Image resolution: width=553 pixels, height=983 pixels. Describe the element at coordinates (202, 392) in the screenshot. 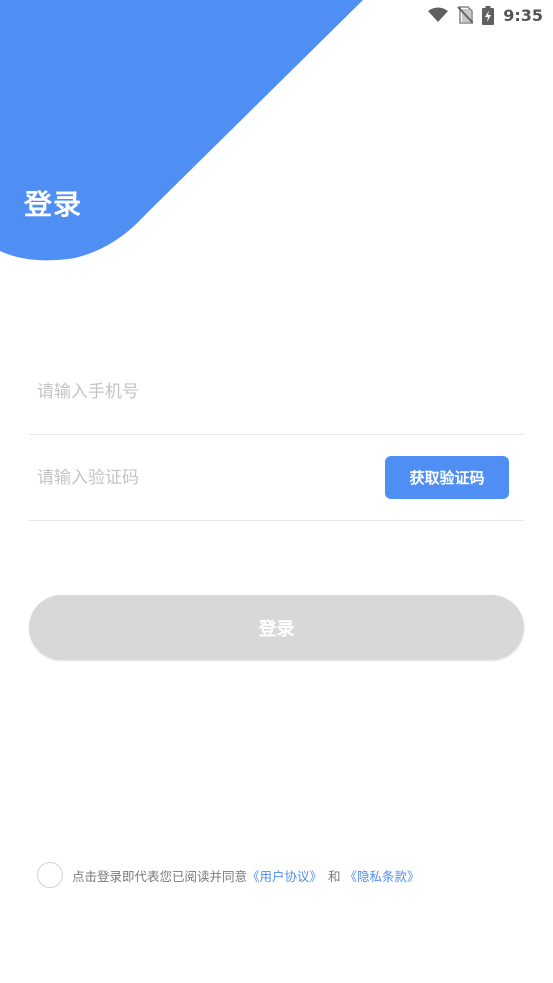

I see `phone-input` at that location.